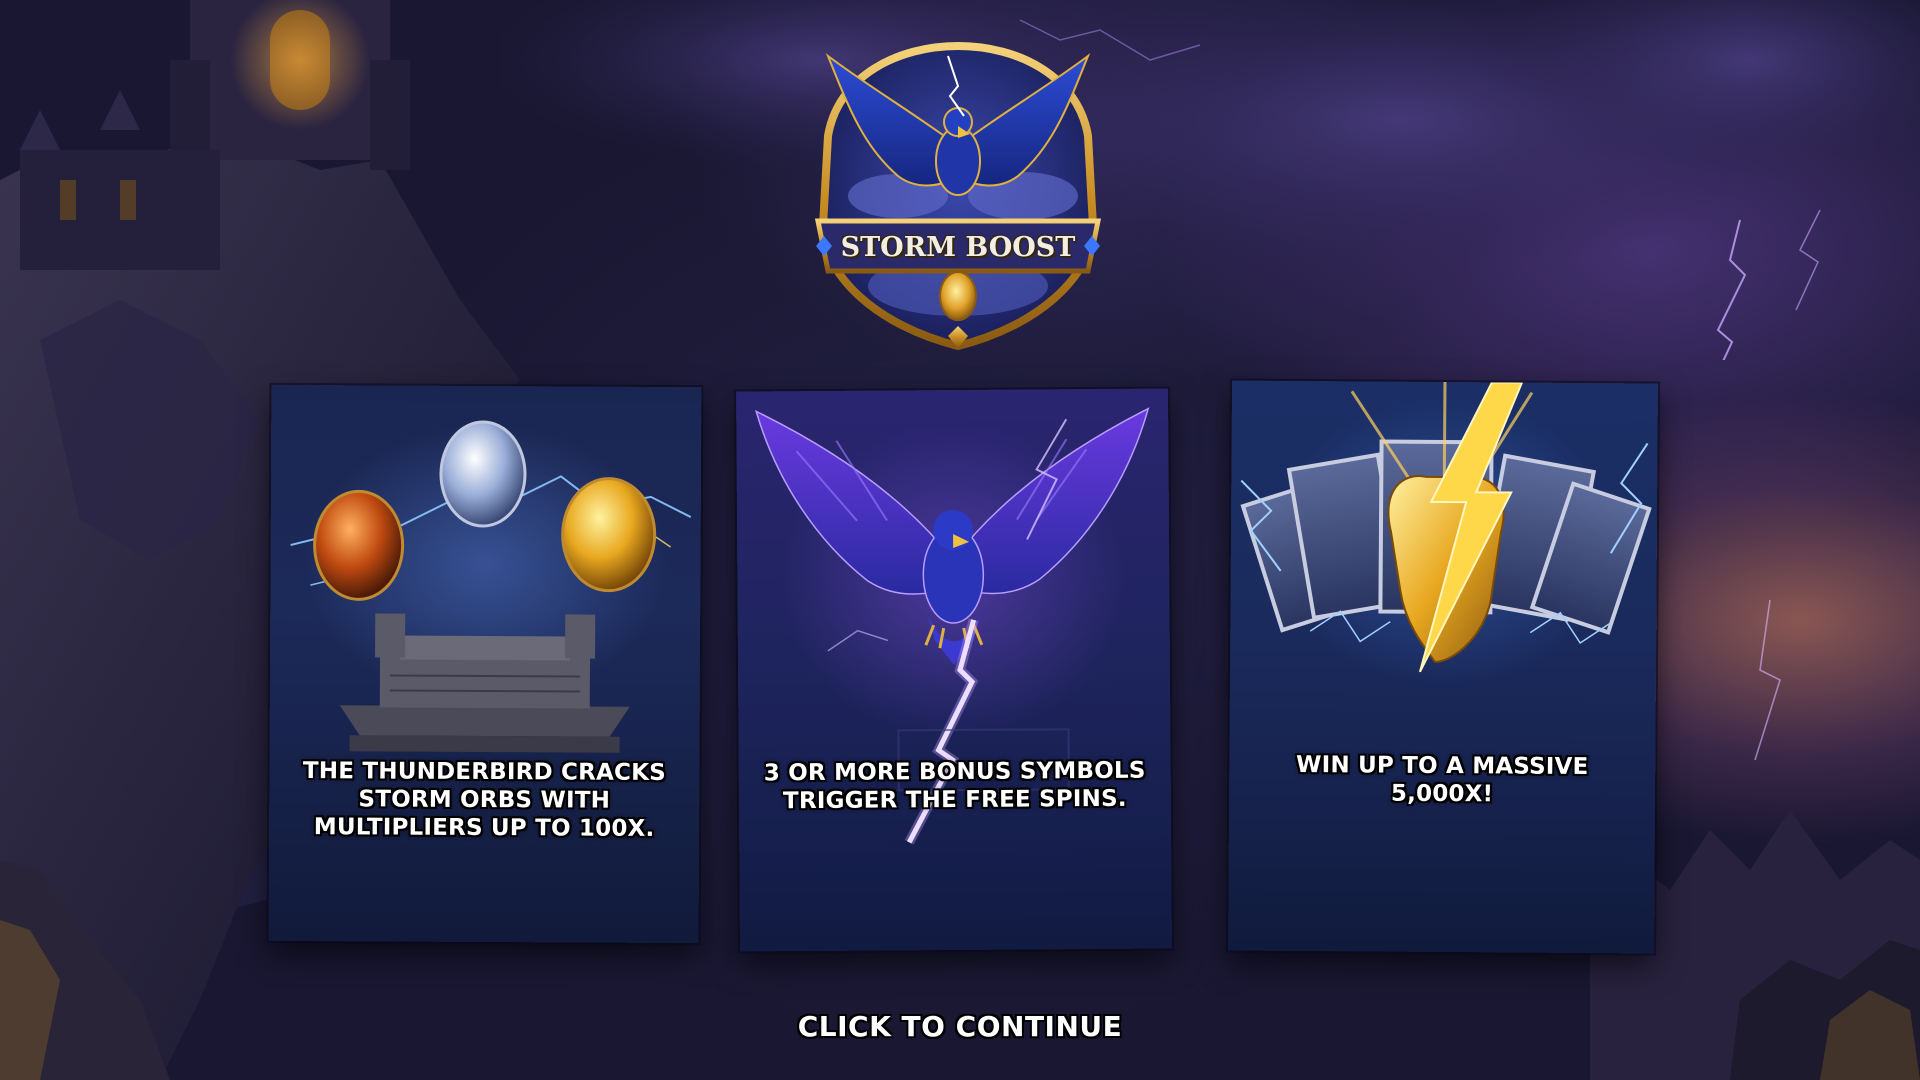 The height and width of the screenshot is (1080, 1920). I want to click on feature-card-max-win: WIN UP TO A MASSIVE 5,000X!, so click(1443, 667).